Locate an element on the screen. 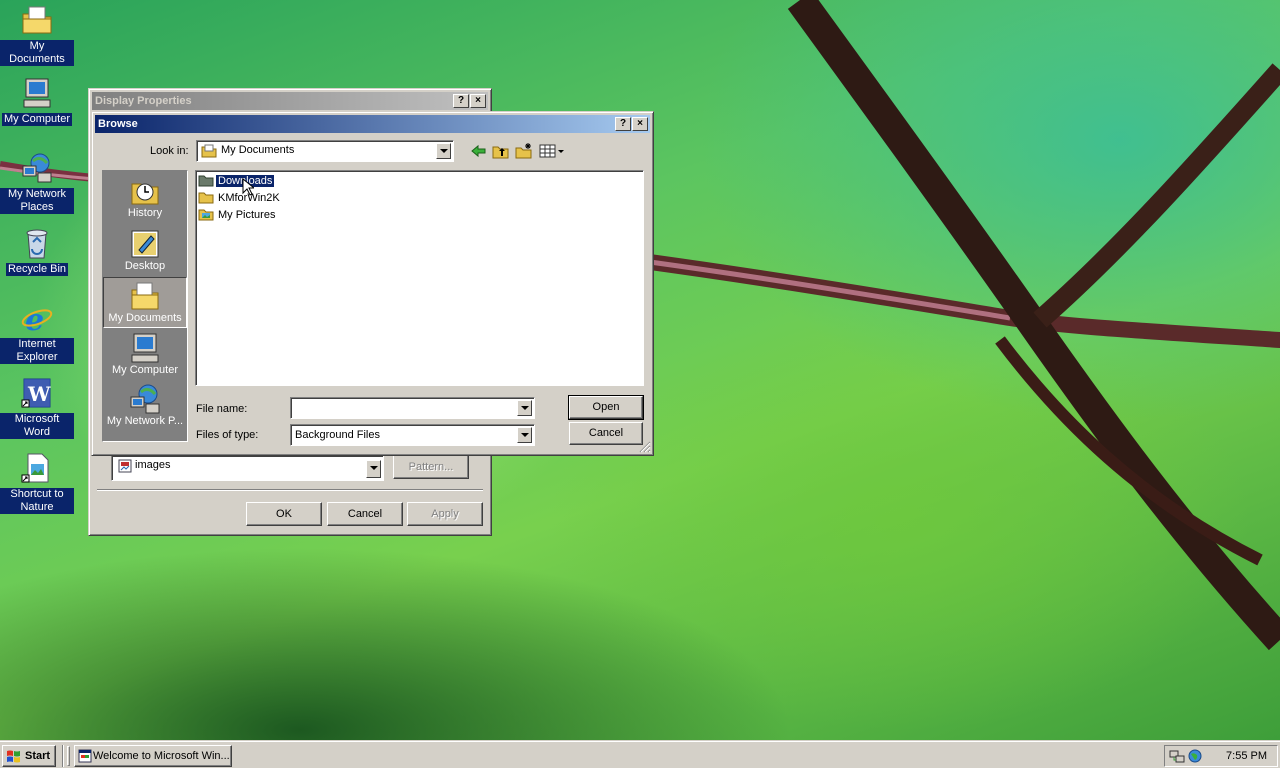  desktop-icon-recycle-bin: Recycle Bin is located at coordinates (37, 251).